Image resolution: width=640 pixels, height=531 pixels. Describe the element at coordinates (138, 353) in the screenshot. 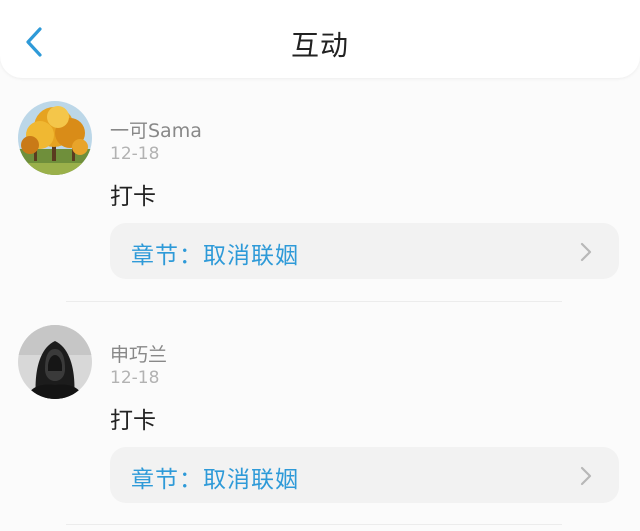

I see `username: 申巧兰` at that location.